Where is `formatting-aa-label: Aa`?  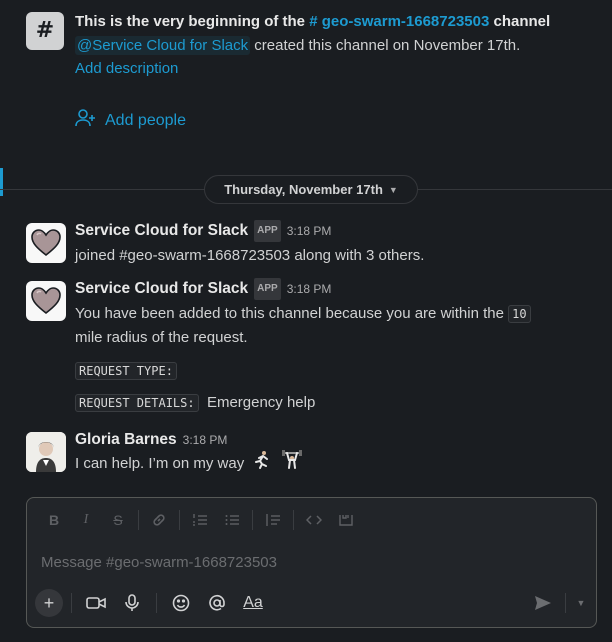
formatting-aa-label: Aa is located at coordinates (253, 602).